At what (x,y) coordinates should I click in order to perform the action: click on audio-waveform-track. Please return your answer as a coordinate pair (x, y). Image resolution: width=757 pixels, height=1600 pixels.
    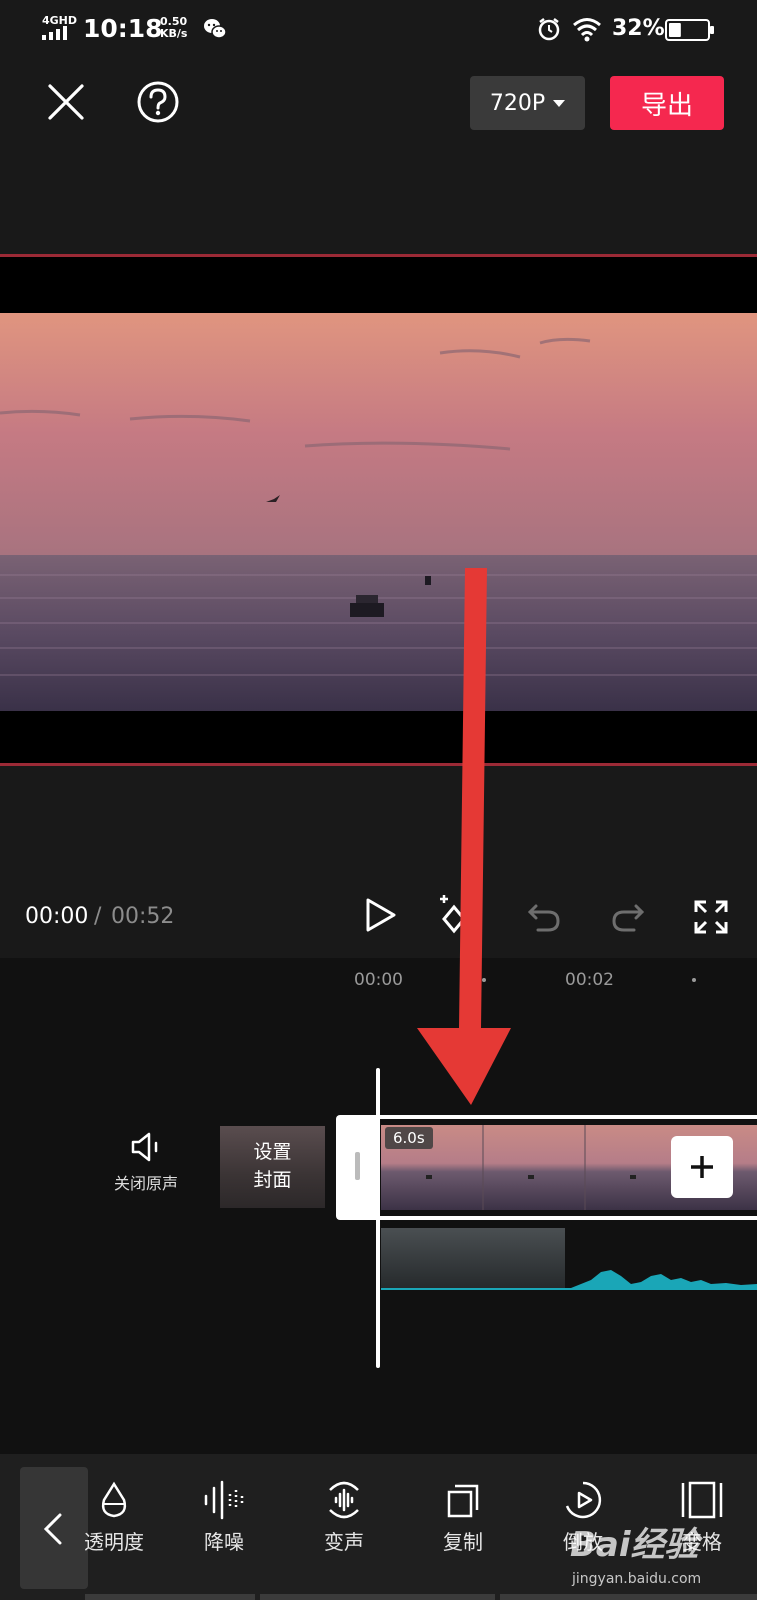
    Looking at the image, I should click on (569, 1261).